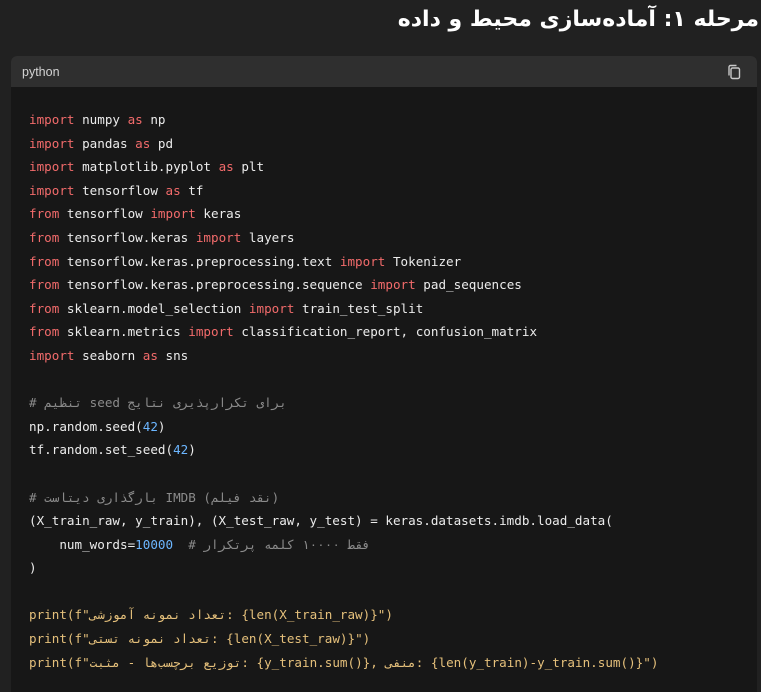 Image resolution: width=761 pixels, height=692 pixels. Describe the element at coordinates (158, 403) in the screenshot. I see `code-comment: # تنظیم seed برای تکرارپذیری نتایج` at that location.